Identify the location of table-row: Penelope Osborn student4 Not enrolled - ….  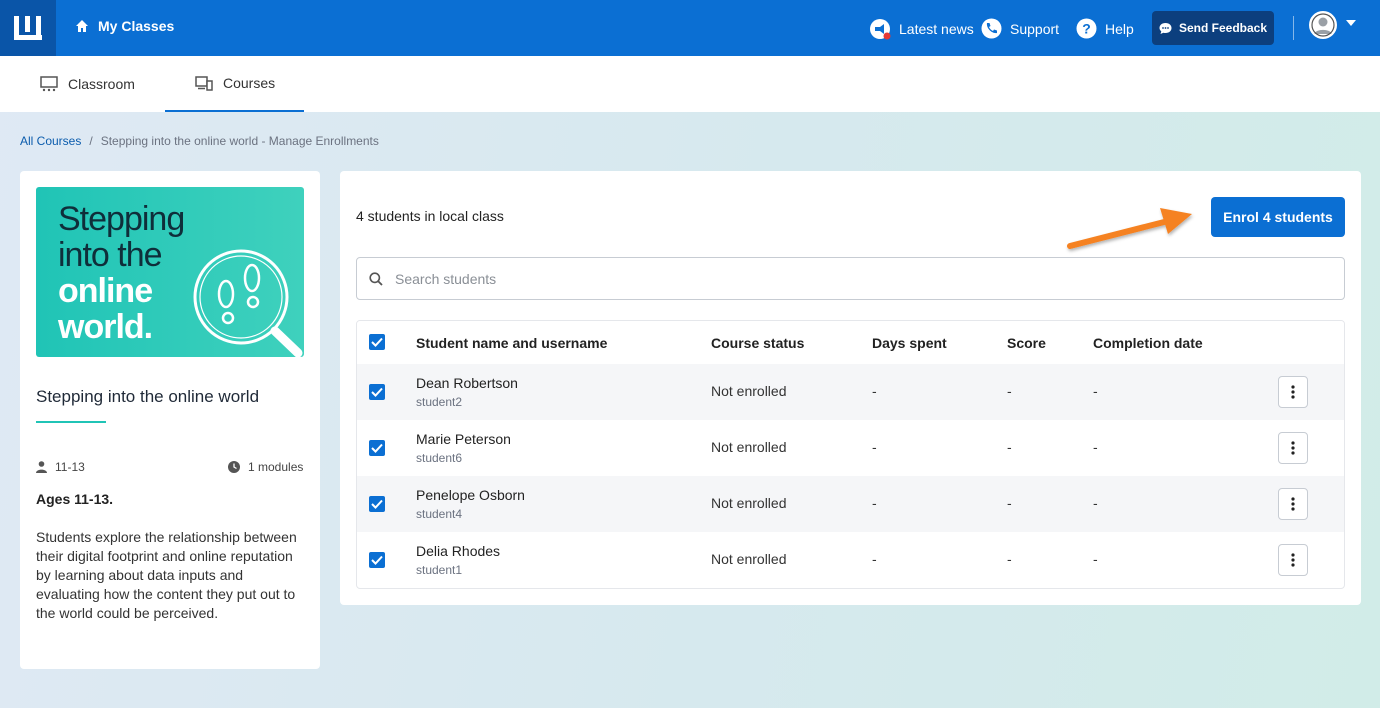
(850, 504).